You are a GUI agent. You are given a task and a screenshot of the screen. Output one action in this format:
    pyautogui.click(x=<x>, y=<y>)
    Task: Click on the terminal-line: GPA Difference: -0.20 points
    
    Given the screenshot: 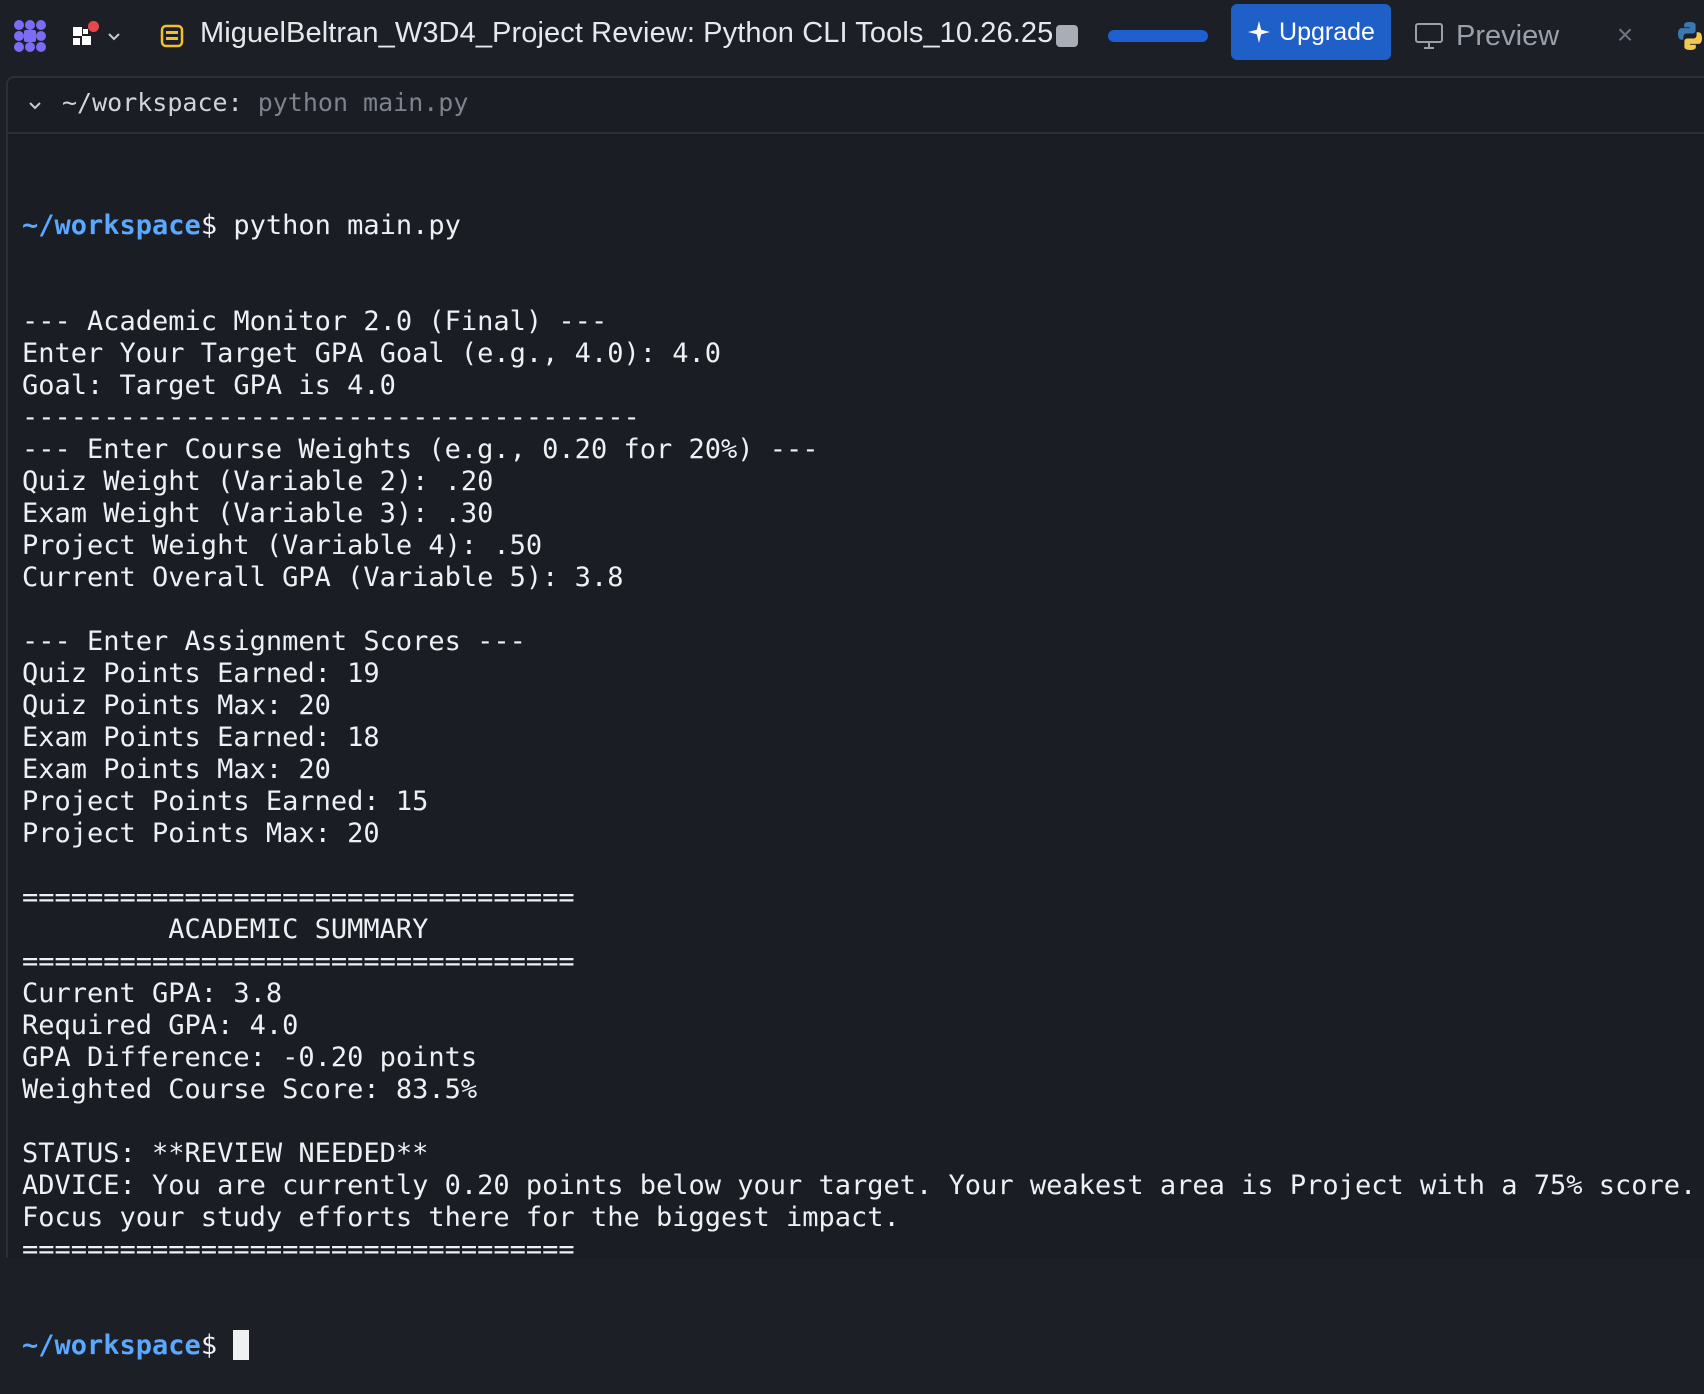 What is the action you would take?
    pyautogui.click(x=250, y=1057)
    